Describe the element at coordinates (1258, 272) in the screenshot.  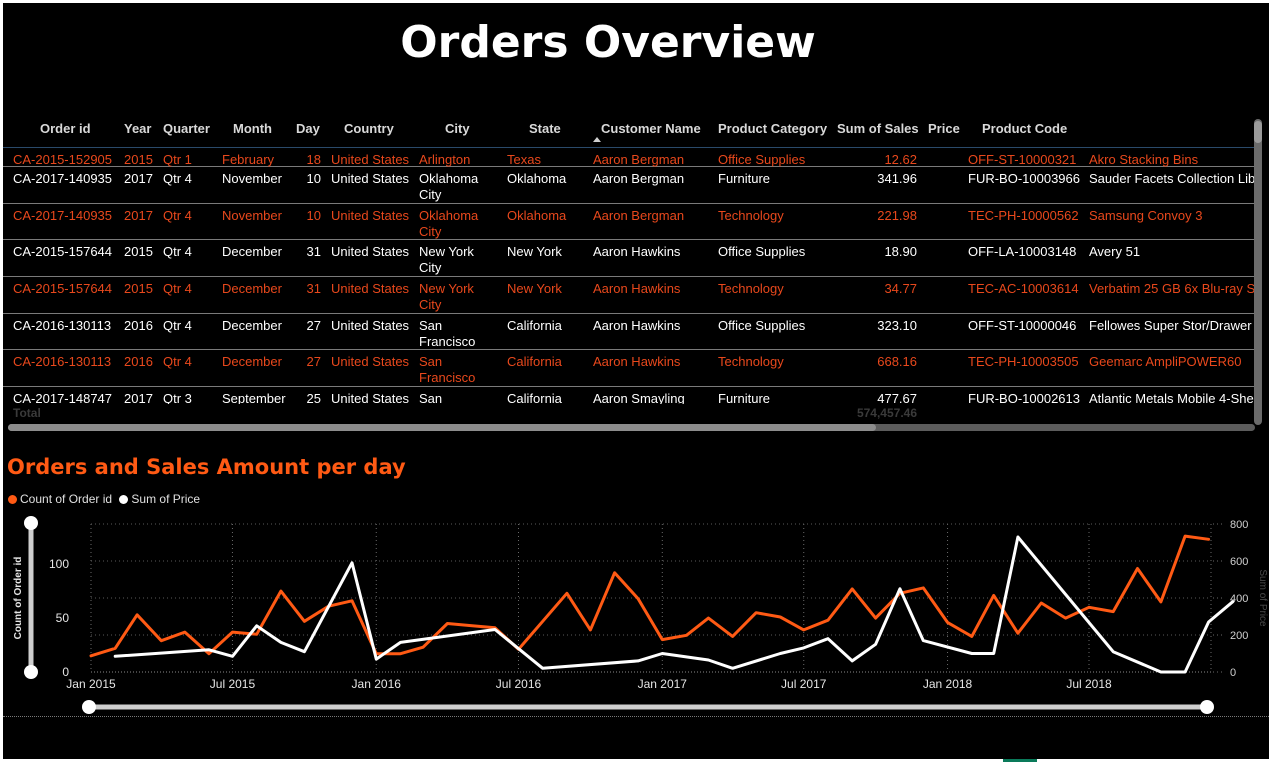
I see `vertical-scrollbar-track` at that location.